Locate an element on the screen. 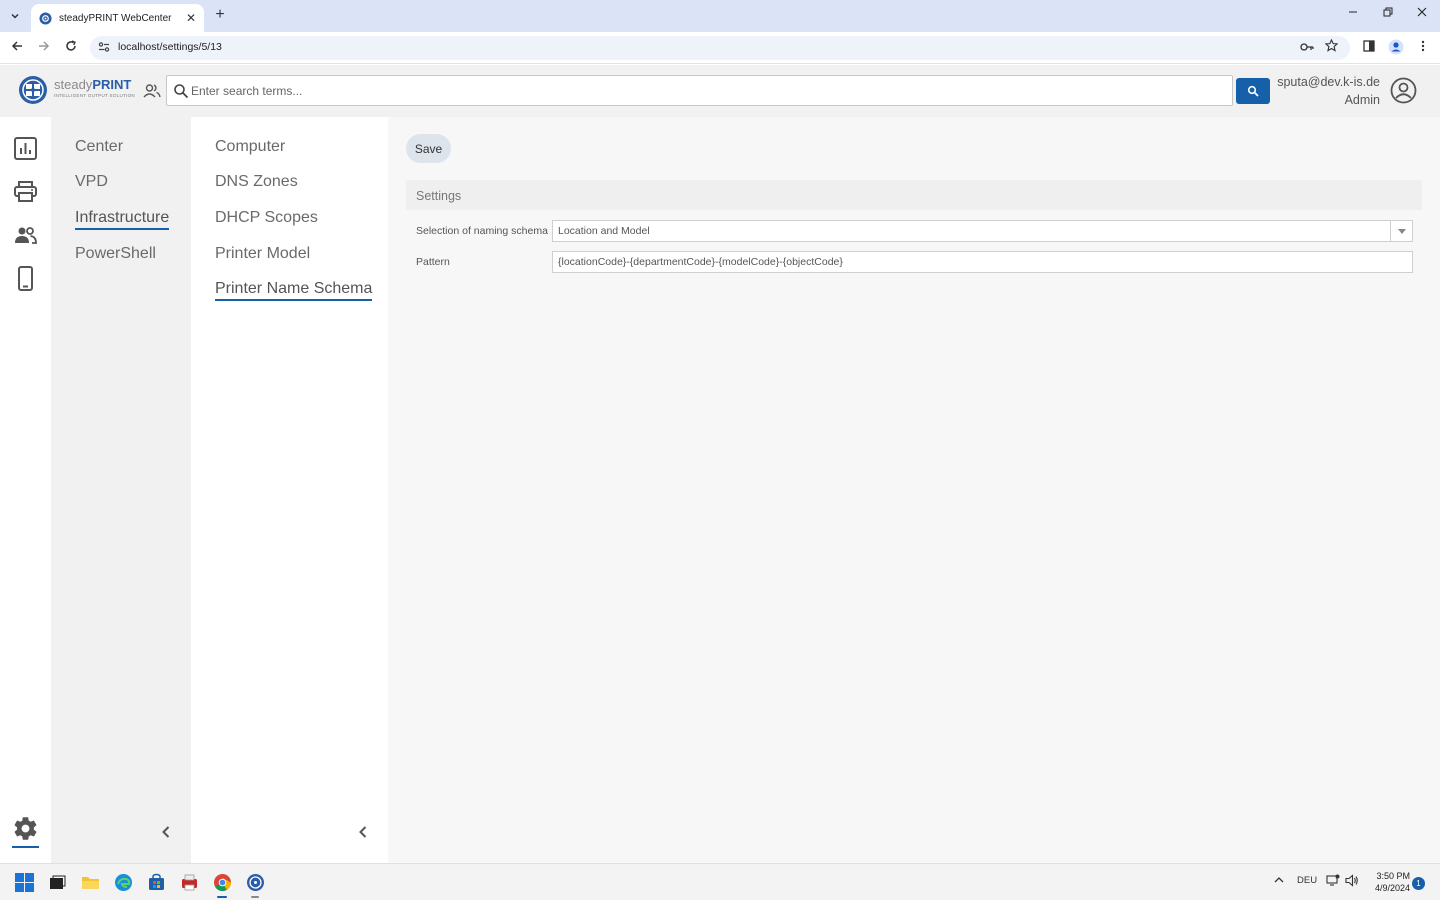 The width and height of the screenshot is (1440, 900). nav-center: Center is located at coordinates (99, 147).